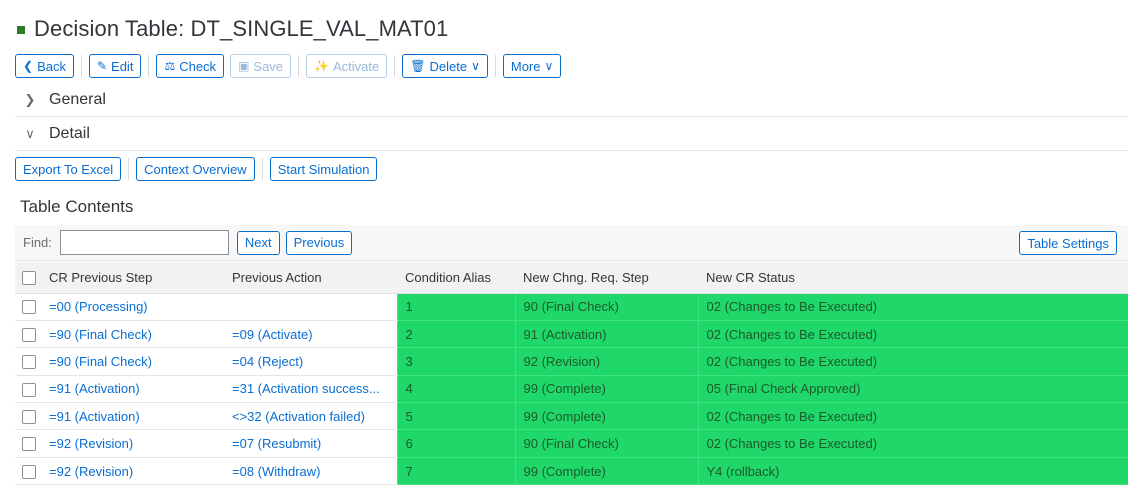 The width and height of the screenshot is (1143, 496). I want to click on chevron-right-icon: ❯, so click(30, 99).